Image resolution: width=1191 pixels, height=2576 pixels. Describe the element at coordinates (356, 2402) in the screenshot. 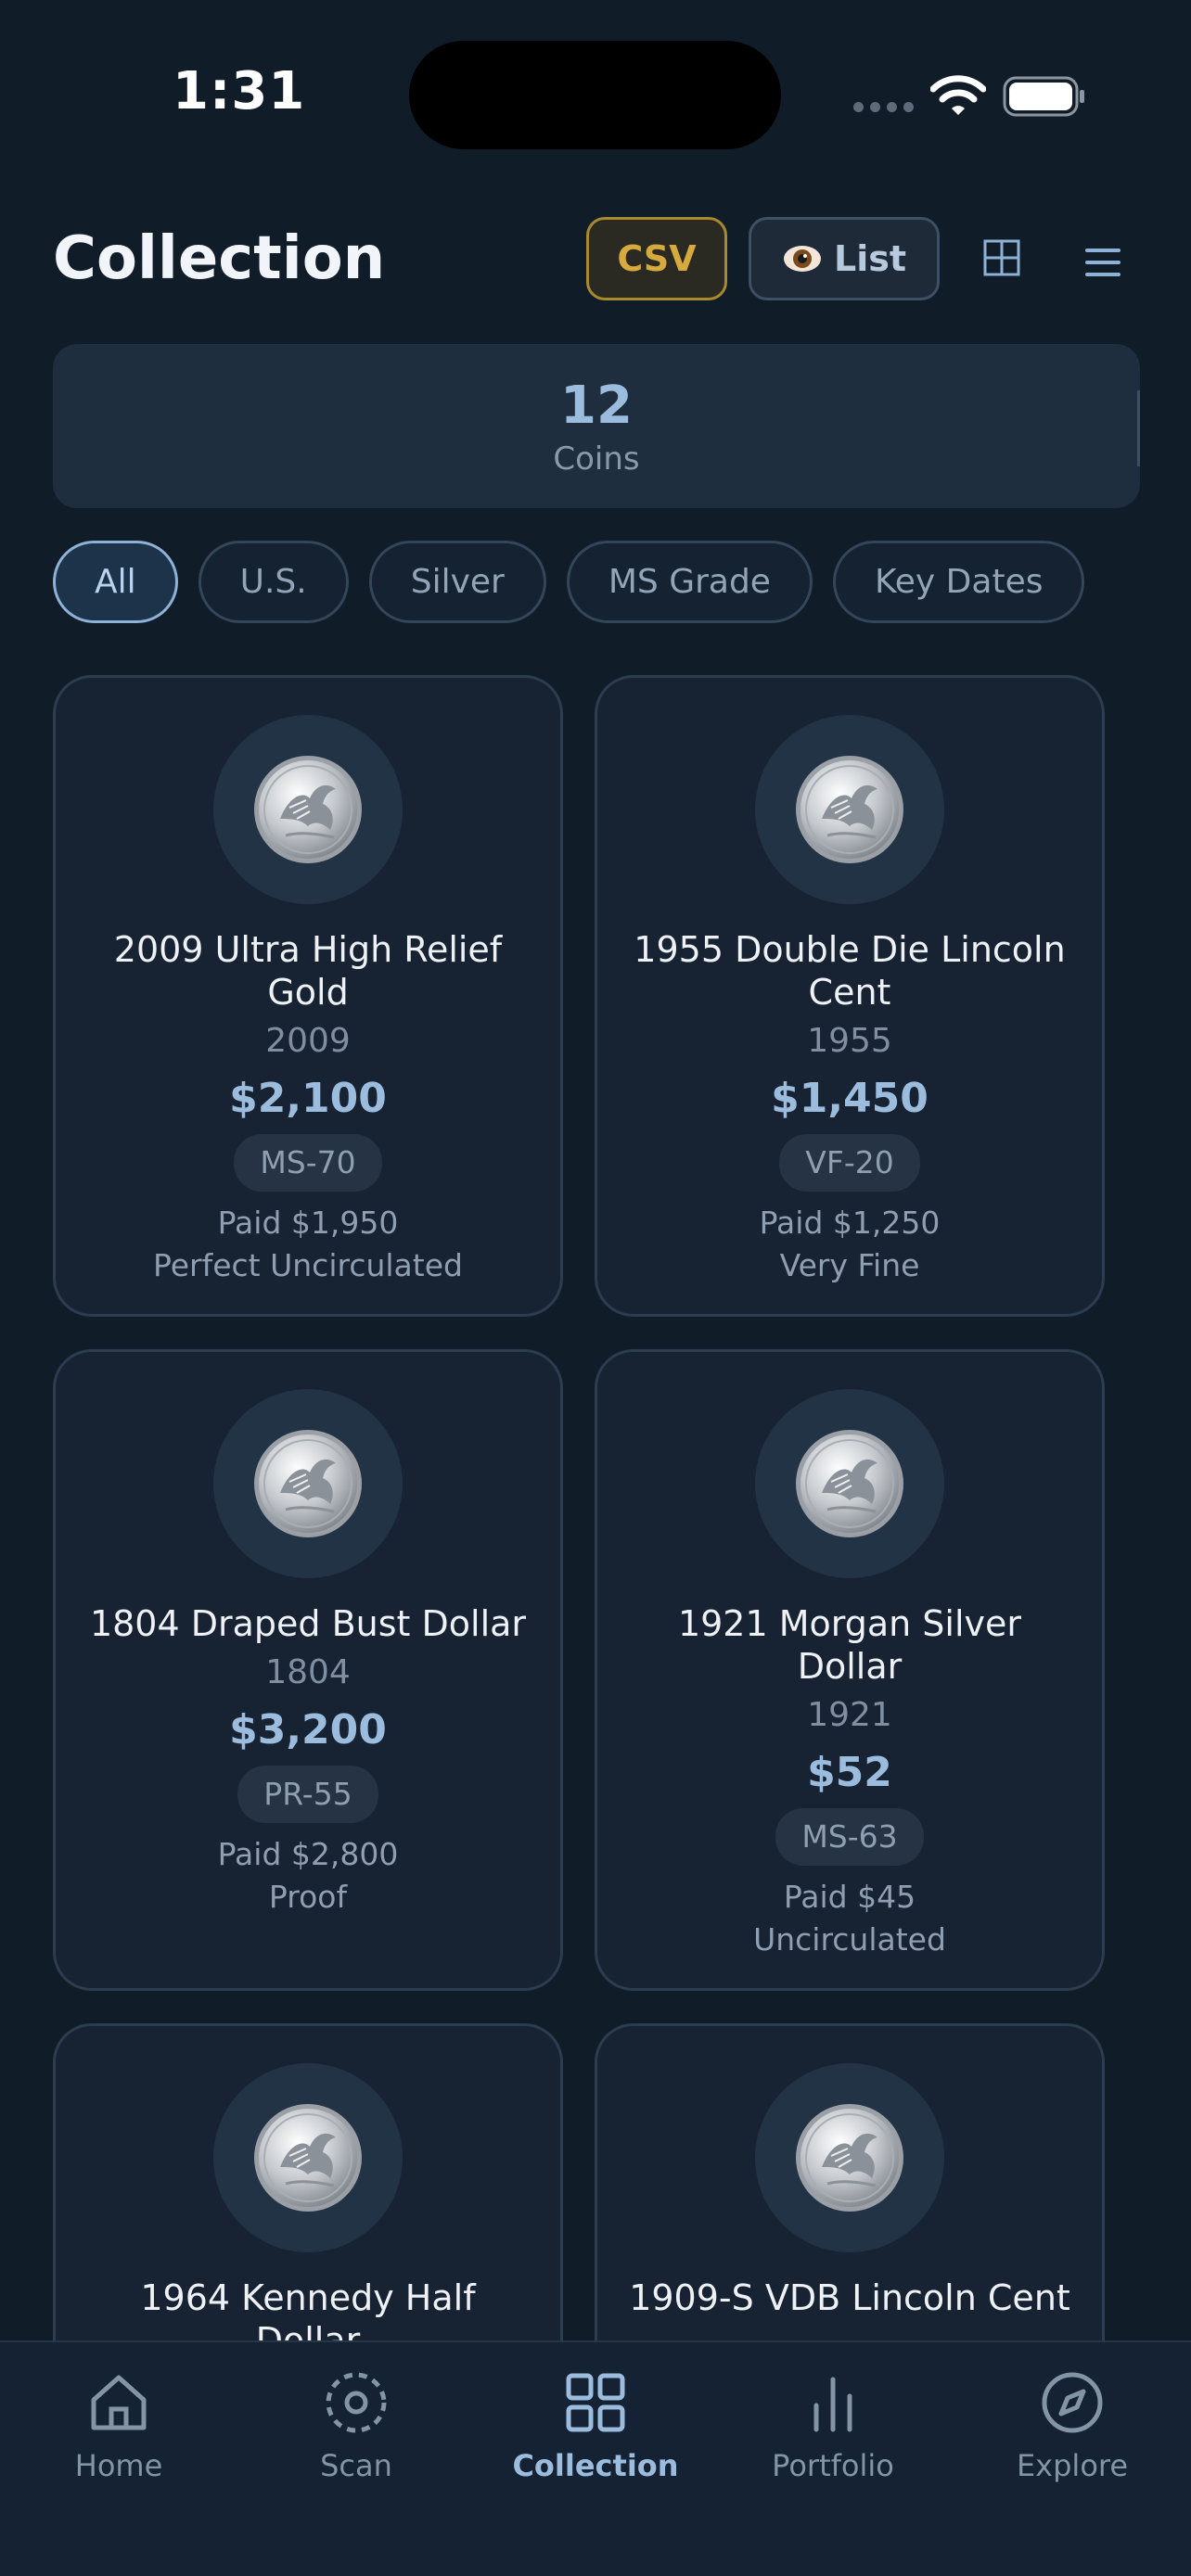

I see `scan-icon` at that location.